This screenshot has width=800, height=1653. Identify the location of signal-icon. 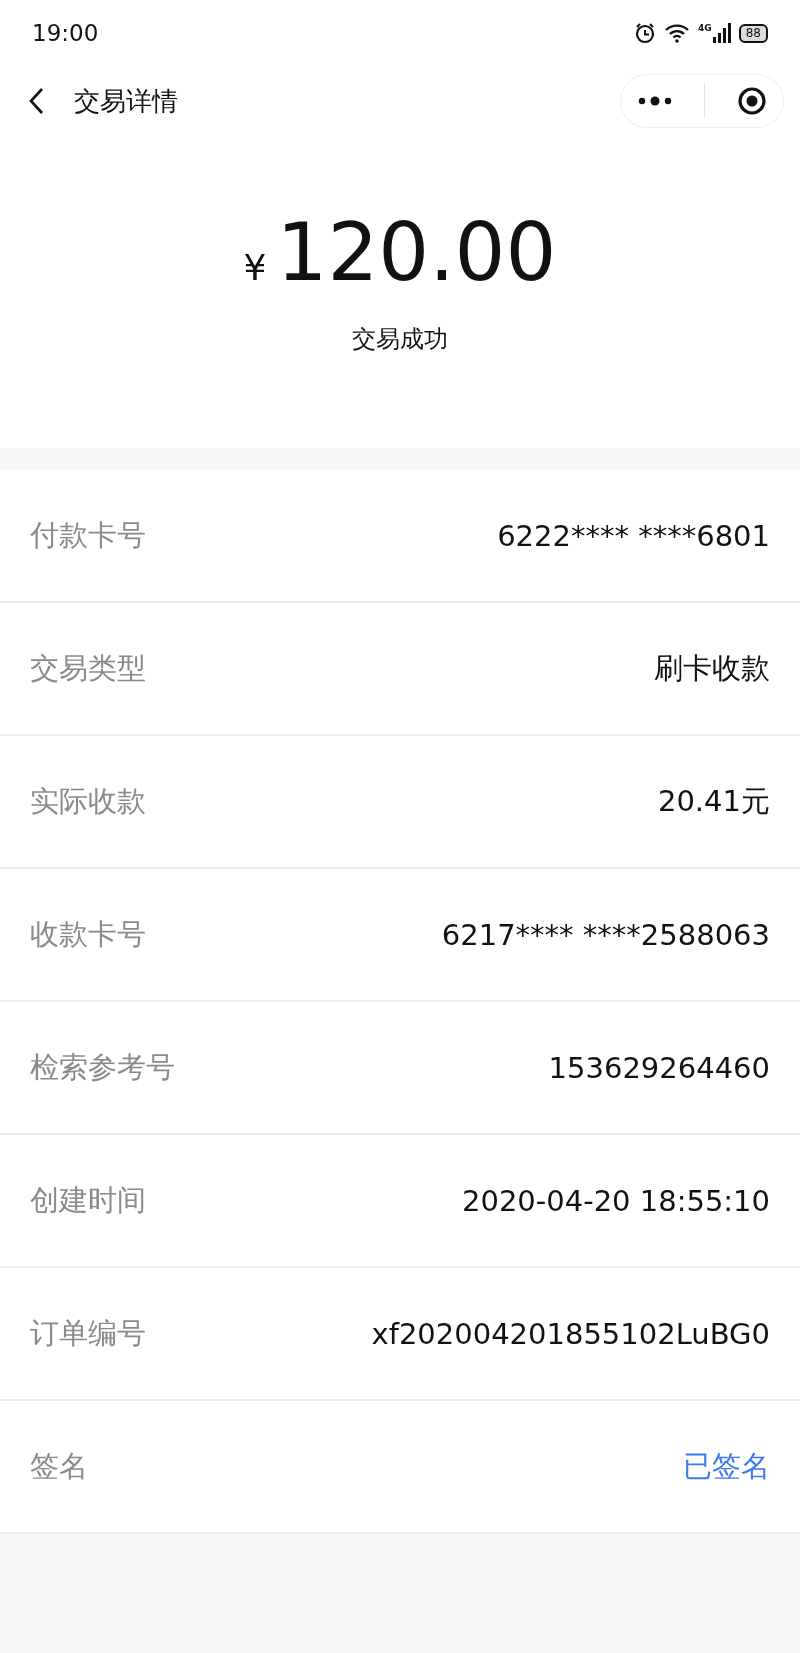
(721, 33).